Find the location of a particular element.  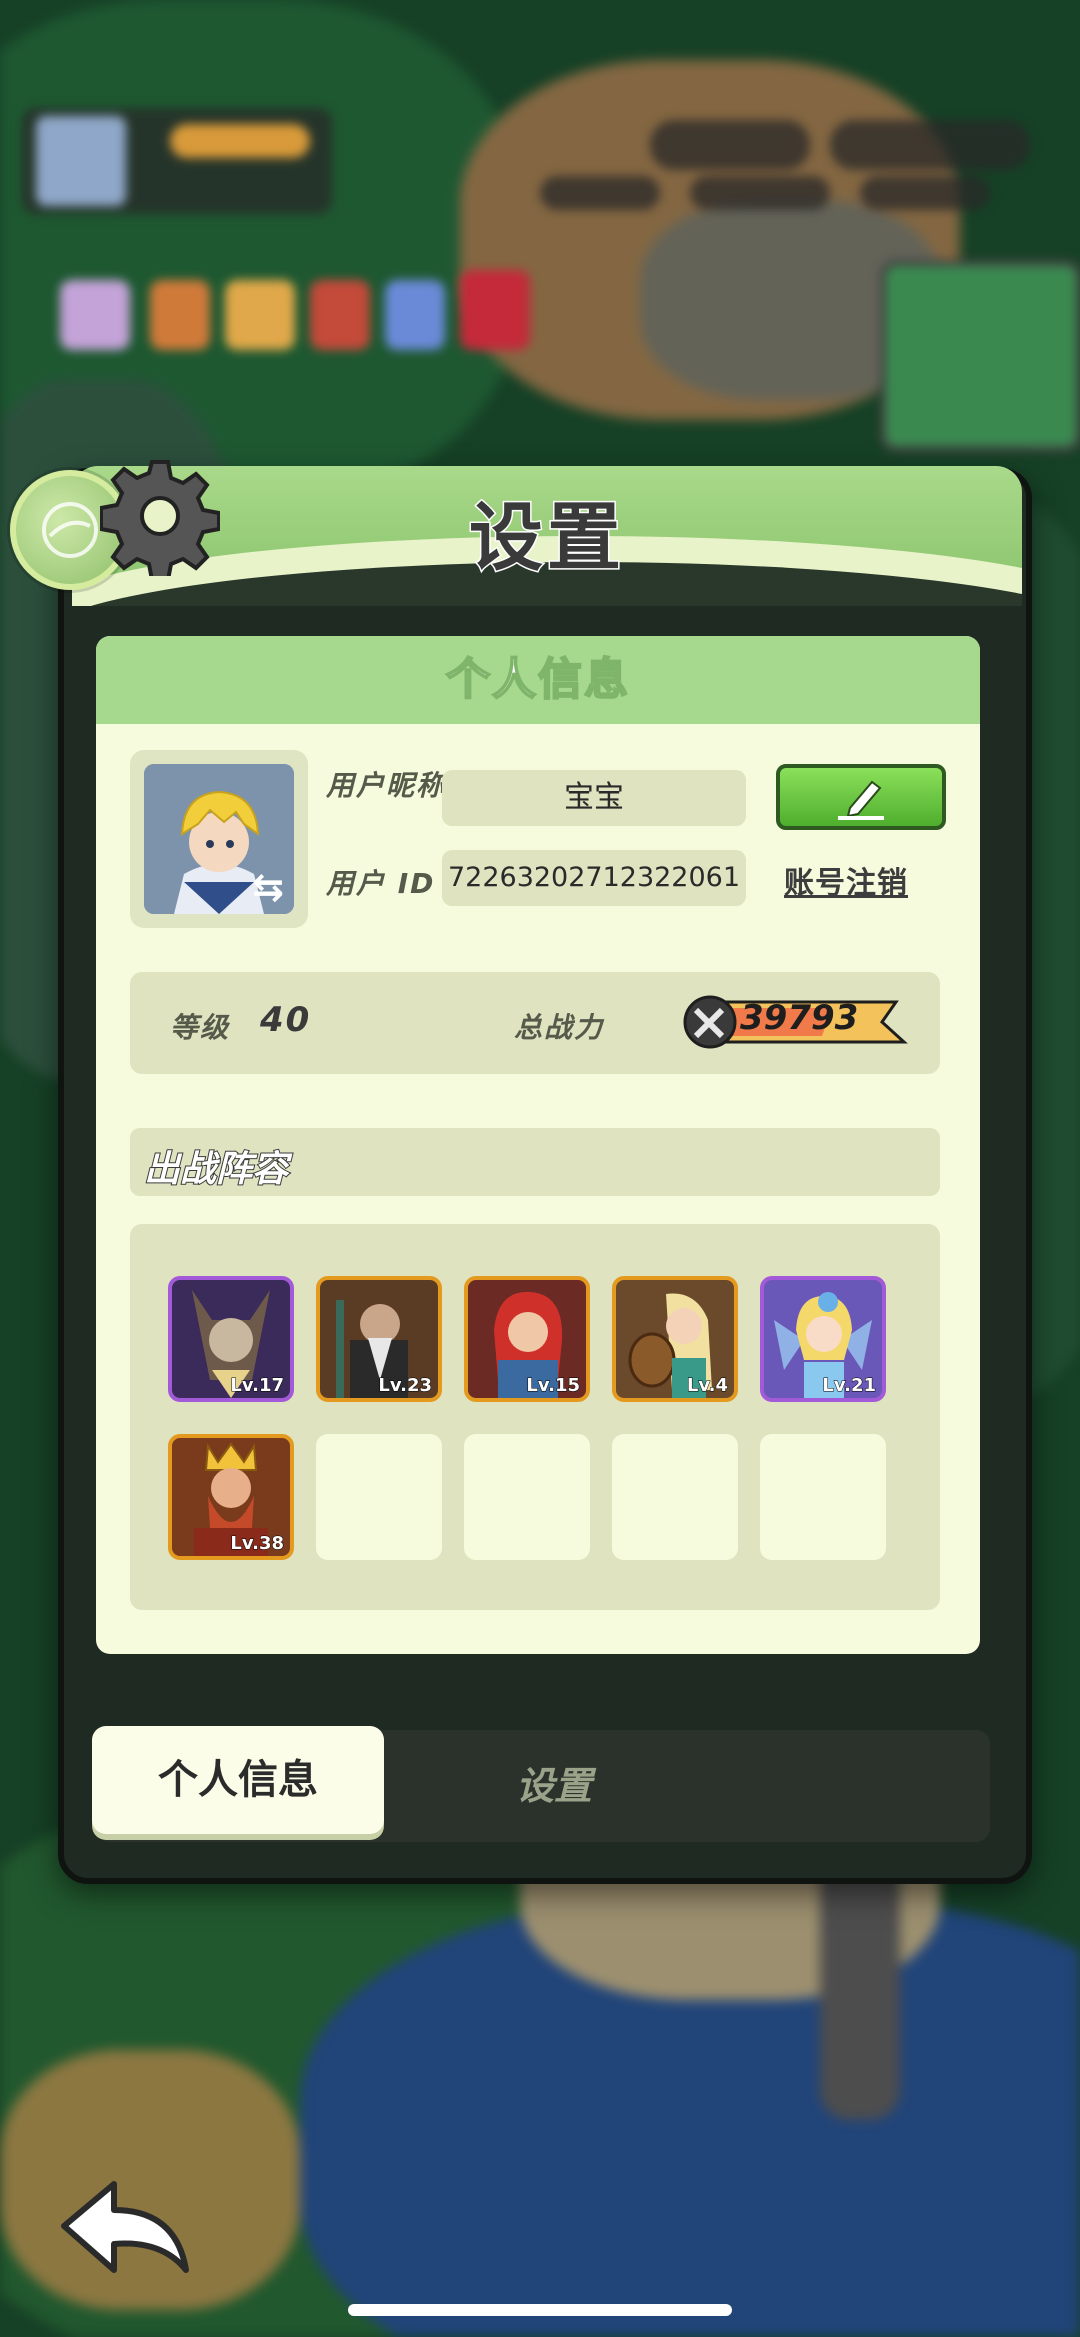

power-label: 总战力 is located at coordinates (559, 1027).